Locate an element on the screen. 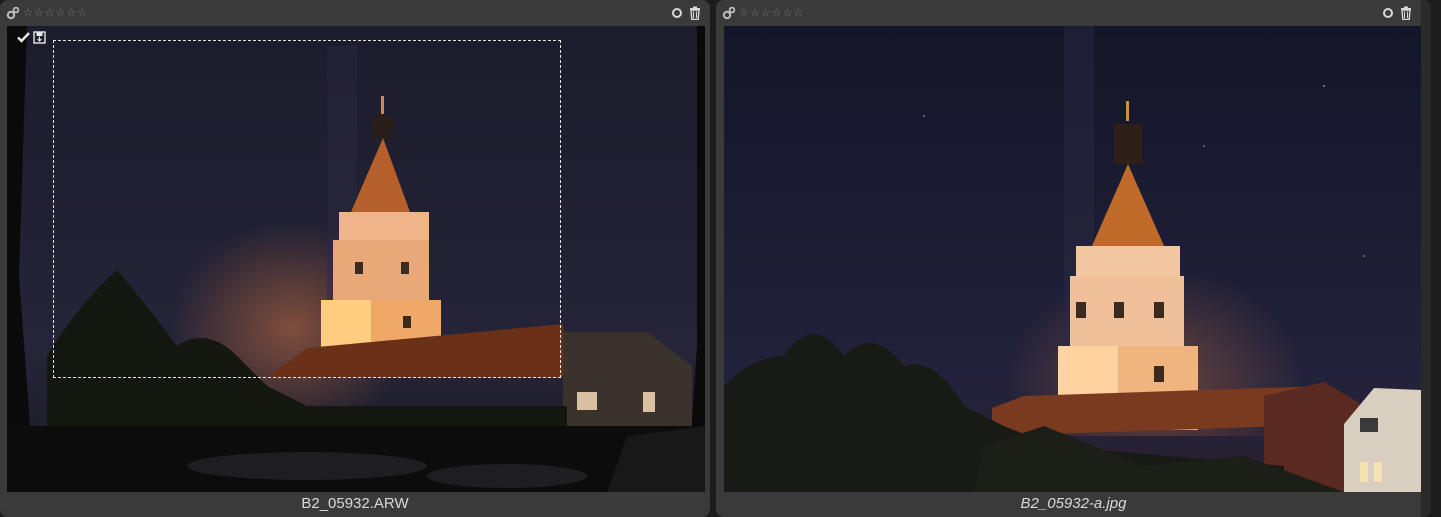 The image size is (1441, 517). scrollbar is located at coordinates (1426, 258).